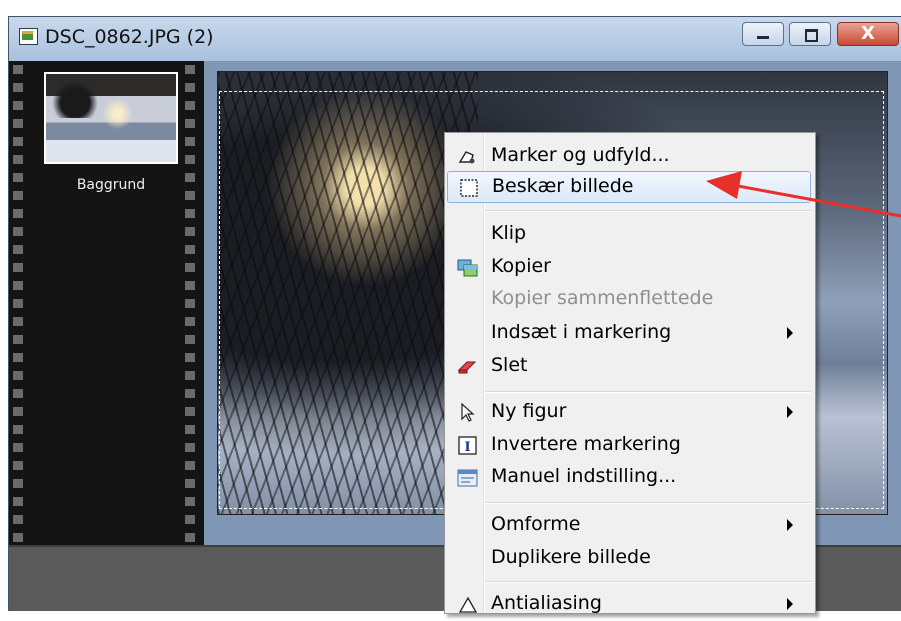  Describe the element at coordinates (129, 37) in the screenshot. I see `window-title: DSC_0862.JPG (2)` at that location.